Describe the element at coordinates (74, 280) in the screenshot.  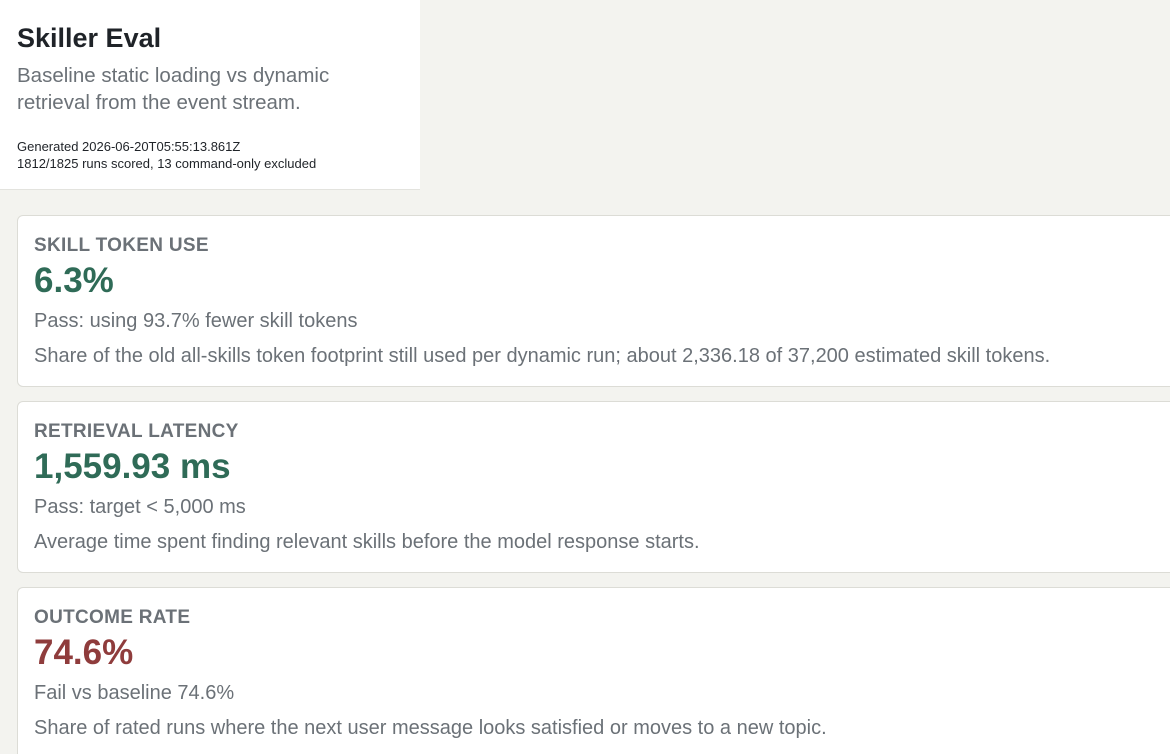
I see `metric-value: 6.3%` at that location.